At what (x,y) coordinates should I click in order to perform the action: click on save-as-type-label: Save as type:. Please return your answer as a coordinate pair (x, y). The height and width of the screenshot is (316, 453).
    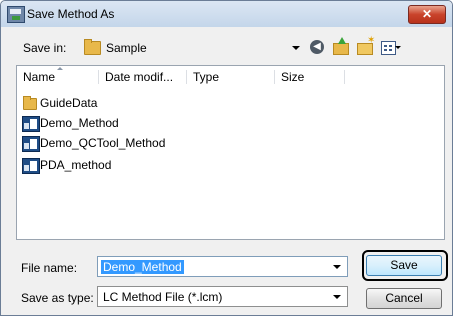
    Looking at the image, I should click on (57, 298).